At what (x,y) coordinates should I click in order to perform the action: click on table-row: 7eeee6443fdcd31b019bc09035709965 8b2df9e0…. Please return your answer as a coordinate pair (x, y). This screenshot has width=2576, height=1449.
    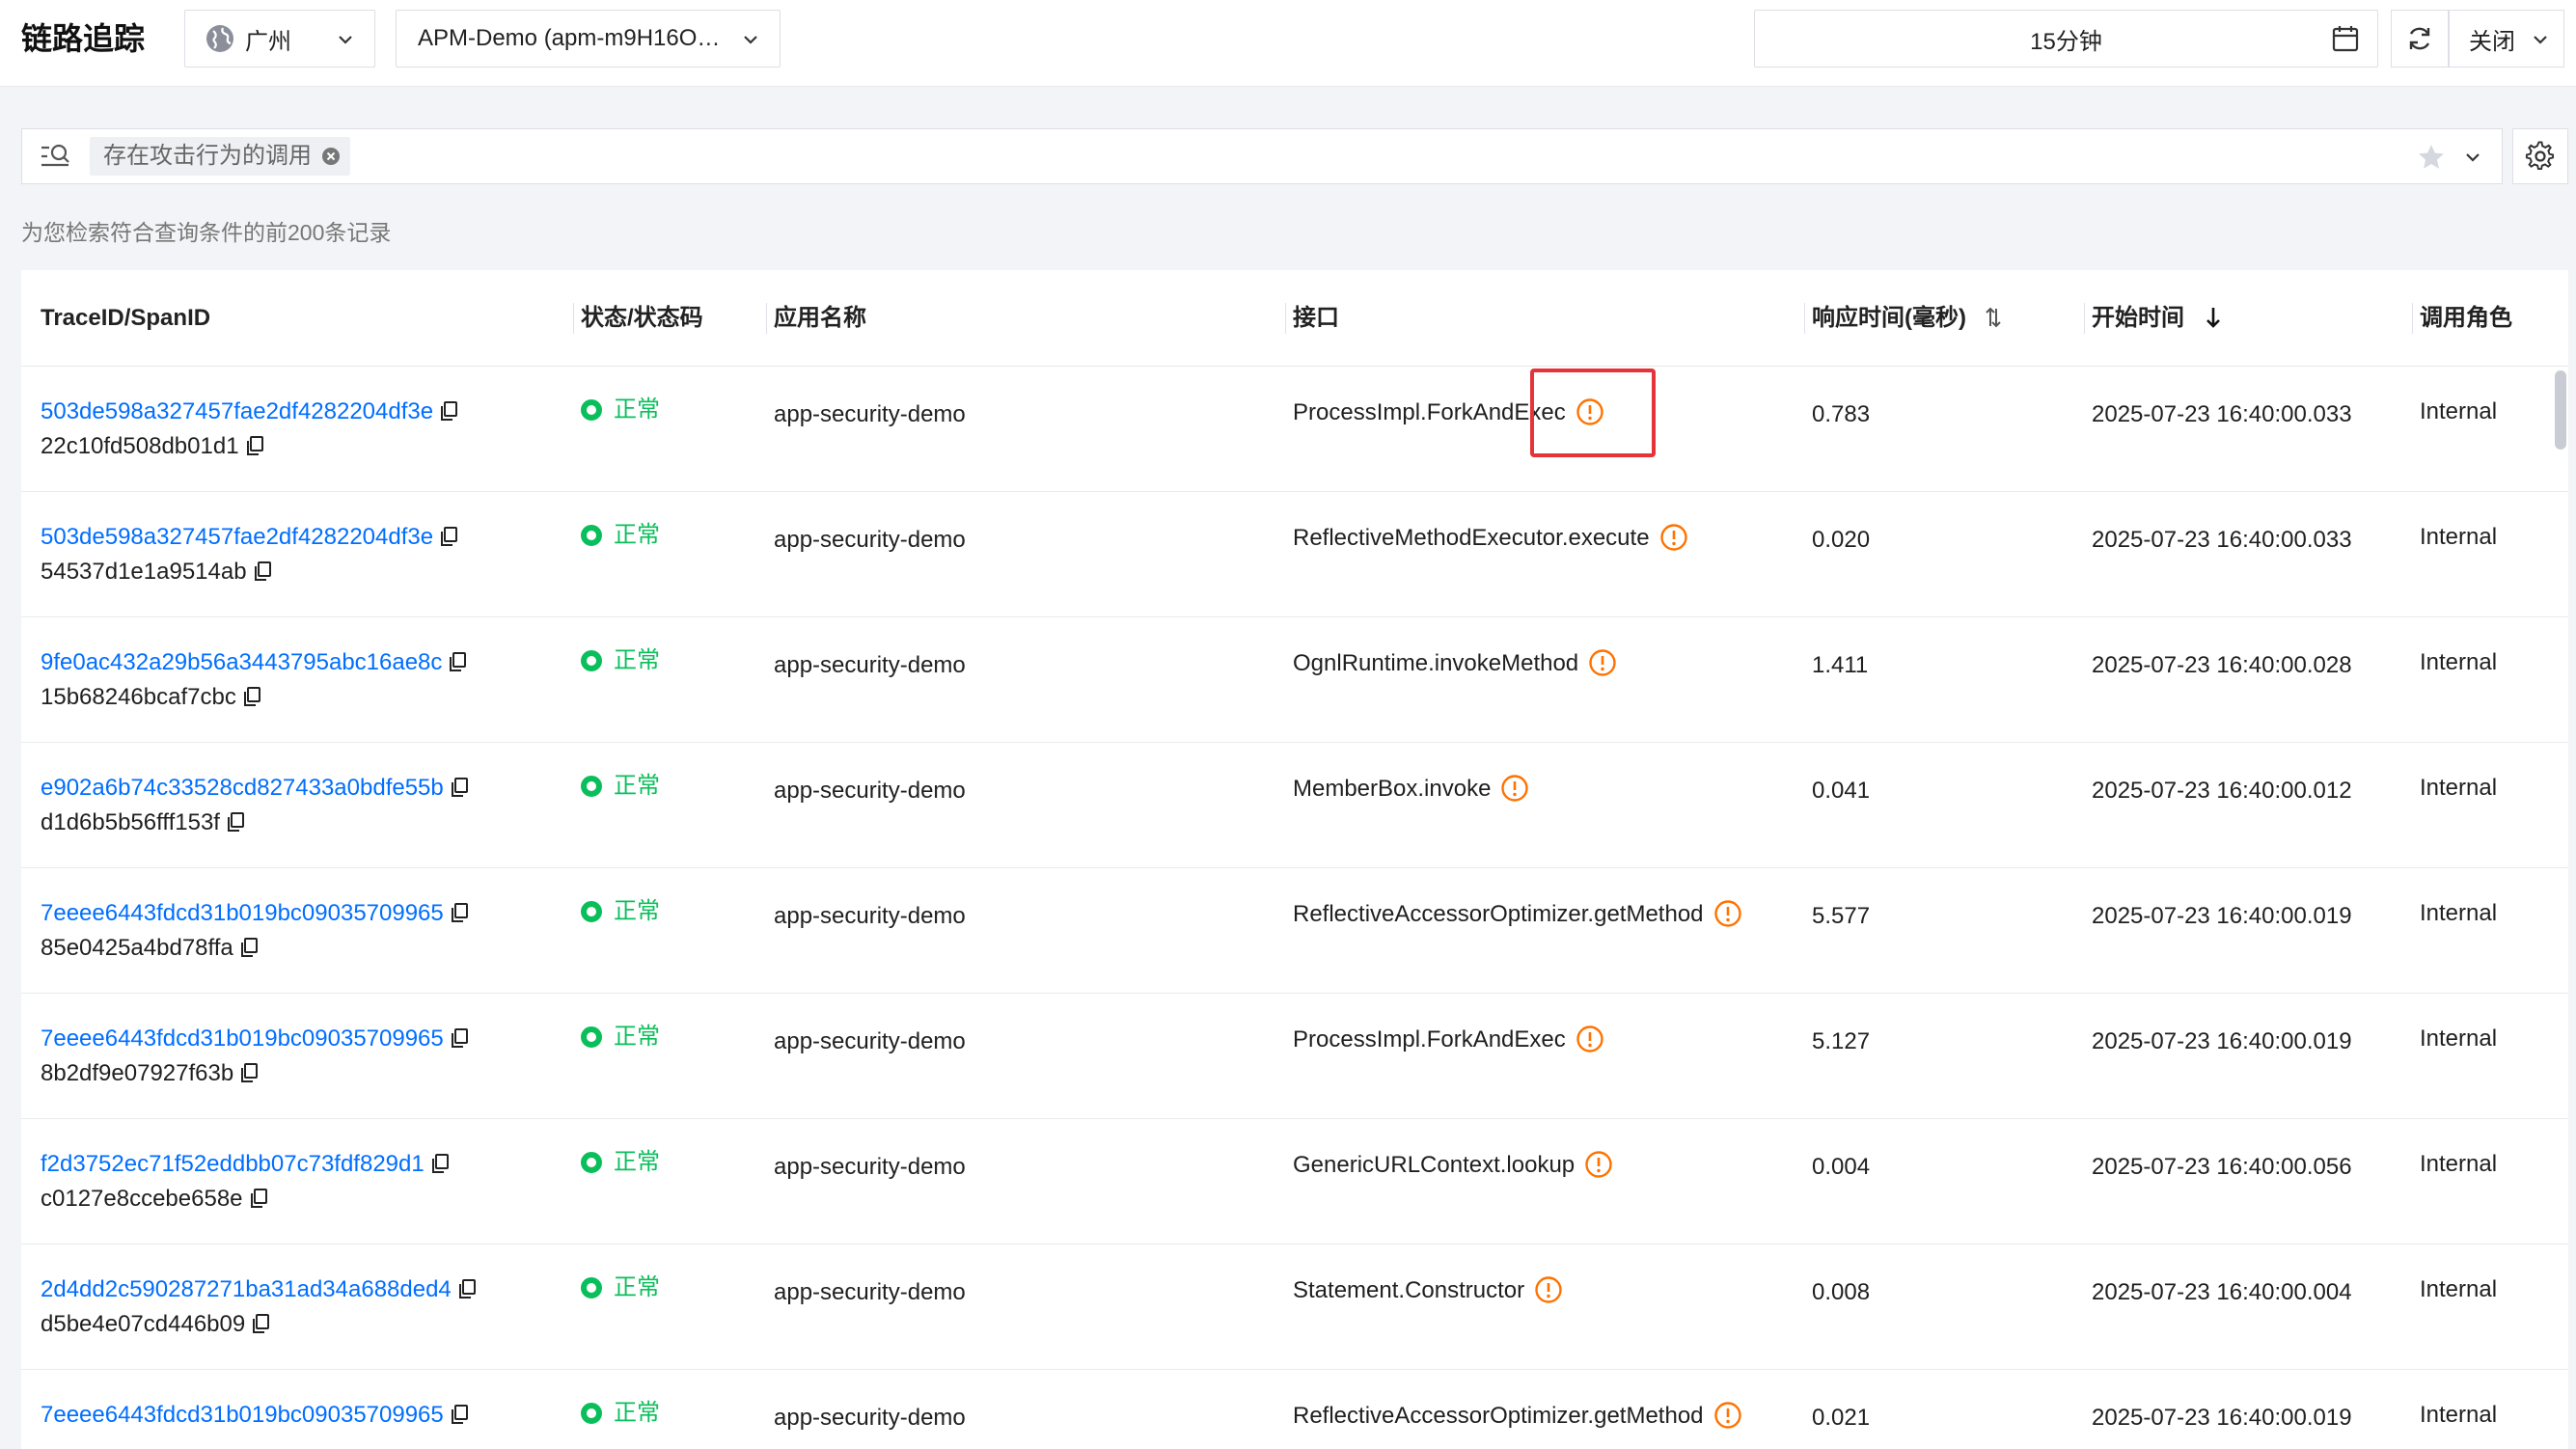
    Looking at the image, I should click on (1295, 1056).